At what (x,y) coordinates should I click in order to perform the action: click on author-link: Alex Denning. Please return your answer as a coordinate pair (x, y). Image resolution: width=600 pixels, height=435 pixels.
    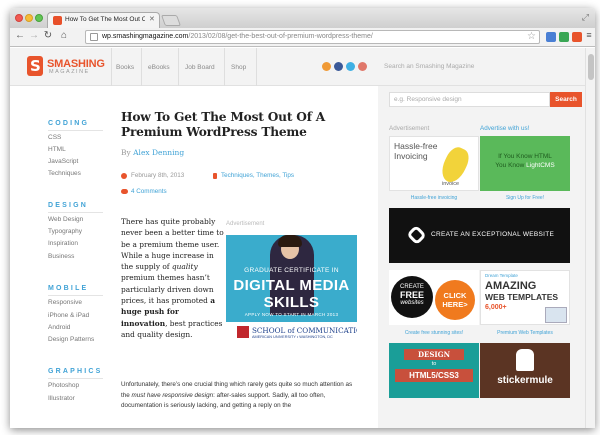
    Looking at the image, I should click on (158, 152).